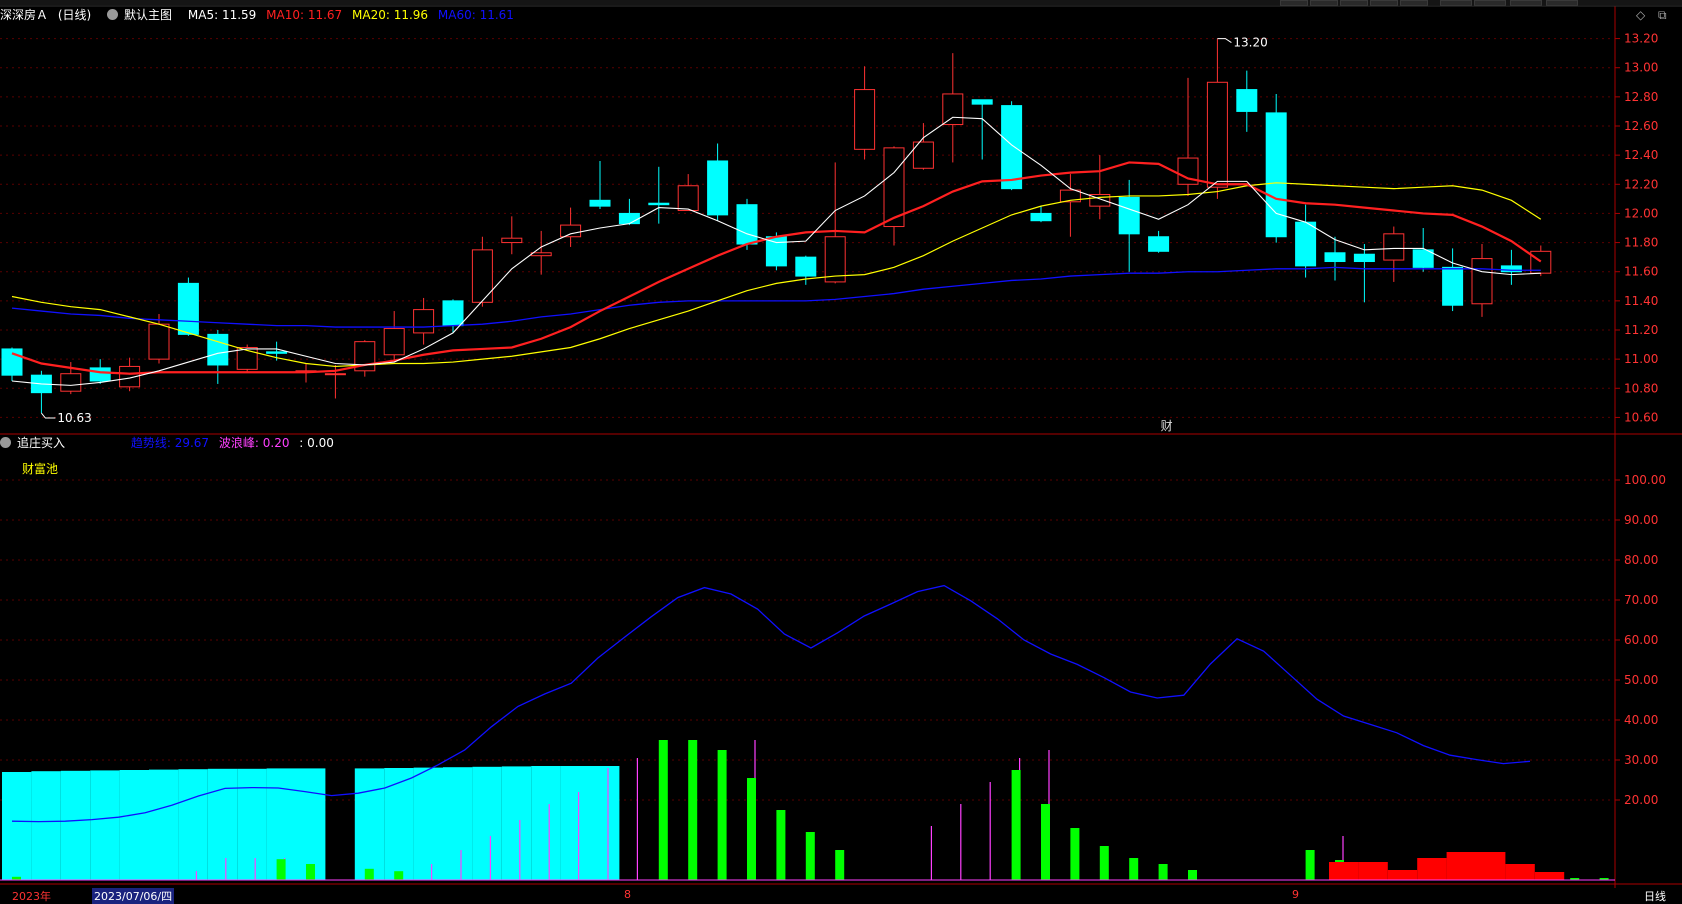  I want to click on indicator-tick-label: 20.00, so click(1641, 800).